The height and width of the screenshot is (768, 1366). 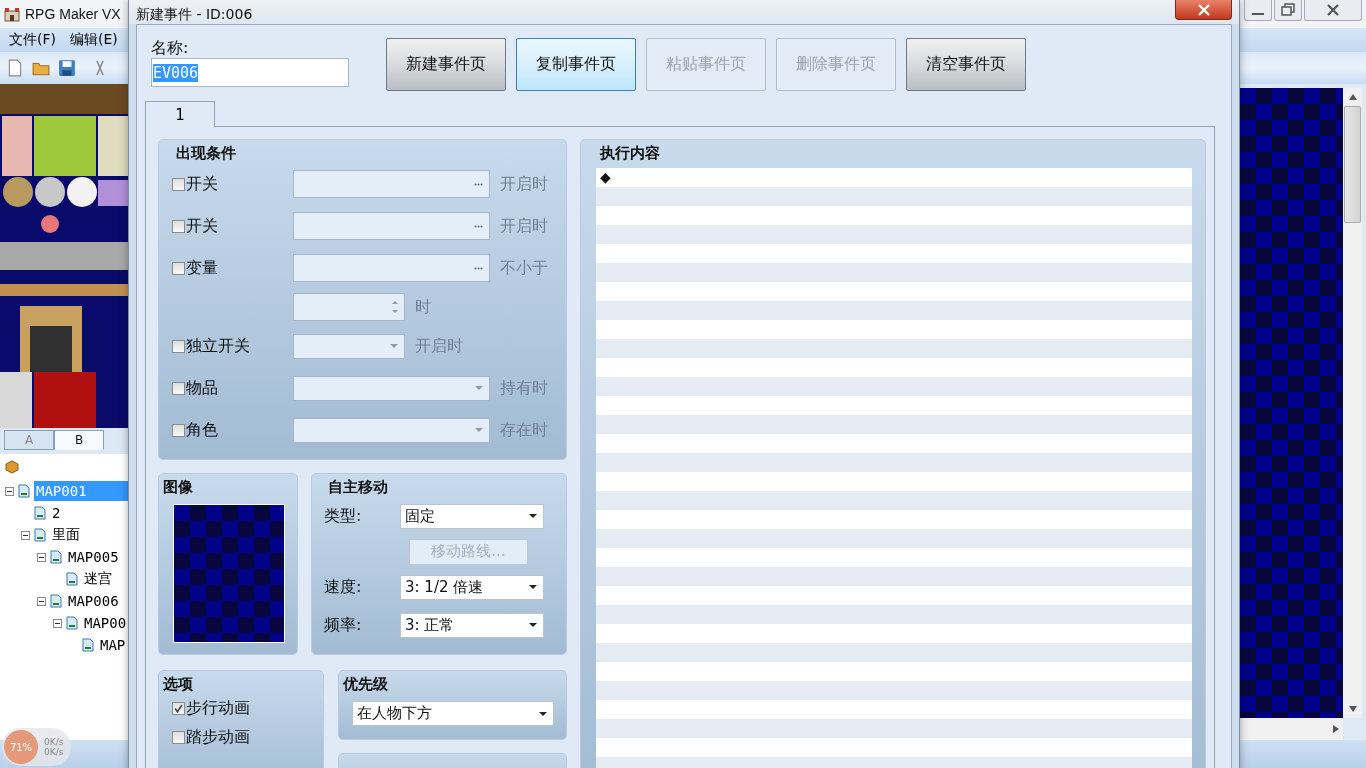 I want to click on spinner-icon, so click(x=395, y=307).